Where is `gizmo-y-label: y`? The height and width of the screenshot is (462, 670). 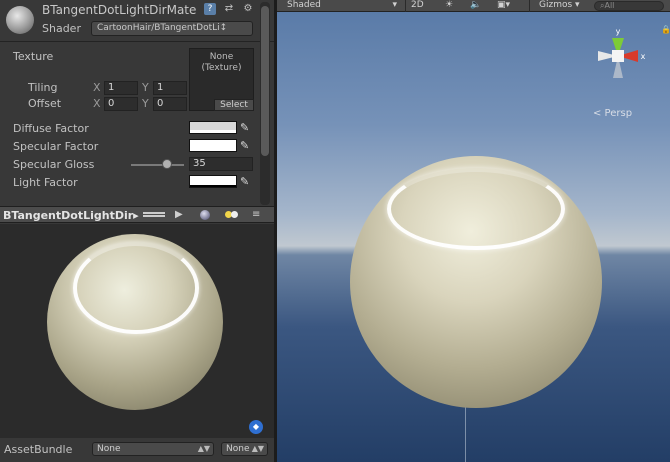
gizmo-y-label: y is located at coordinates (618, 31).